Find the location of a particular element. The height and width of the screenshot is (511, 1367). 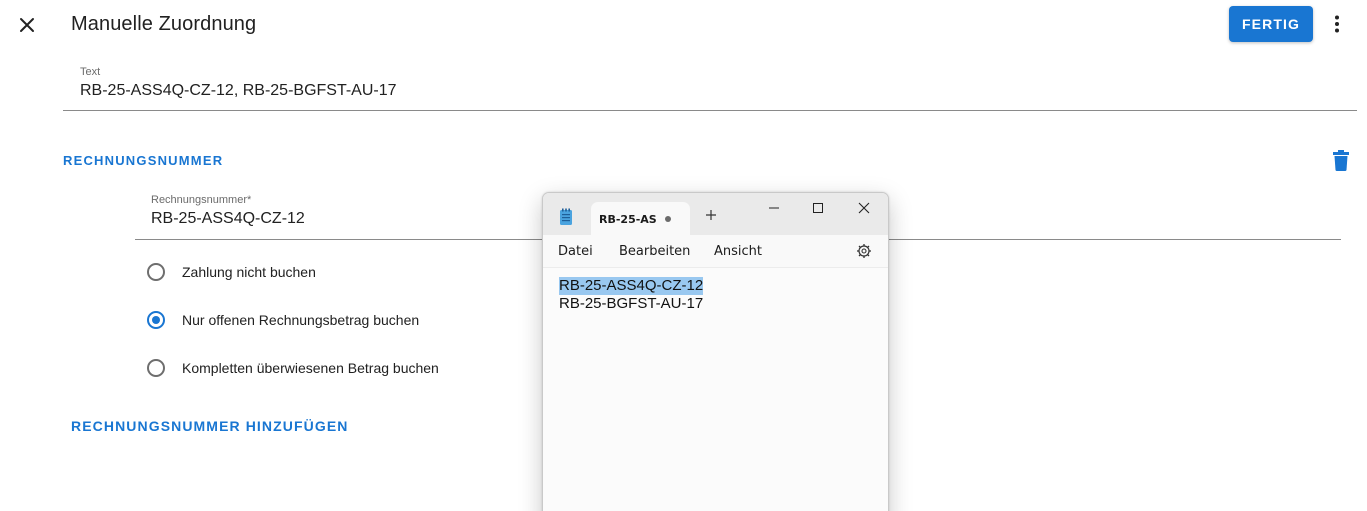

notepad-menubar: Datei Bearbeiten Ansicht is located at coordinates (715, 251).